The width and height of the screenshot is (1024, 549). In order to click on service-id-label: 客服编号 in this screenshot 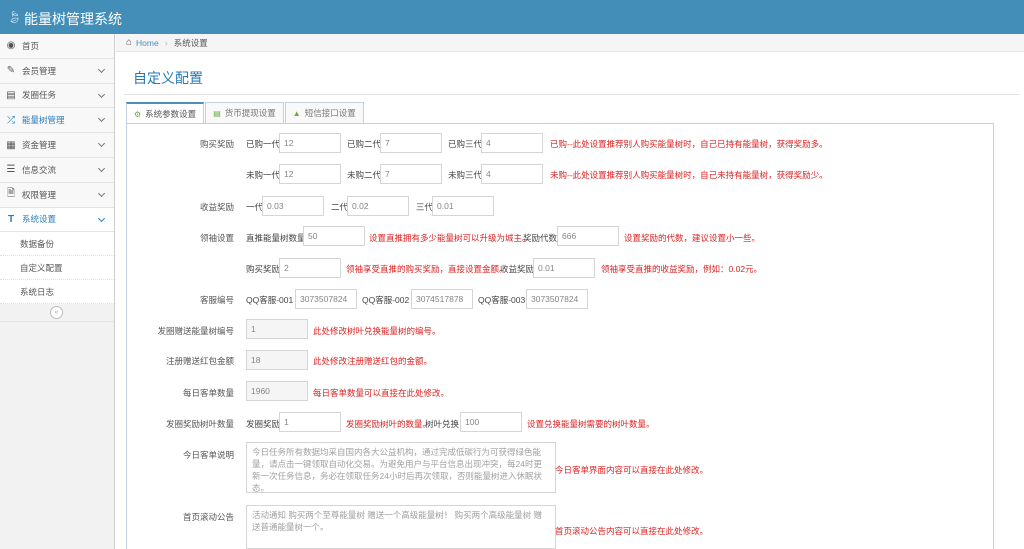, I will do `click(216, 300)`.